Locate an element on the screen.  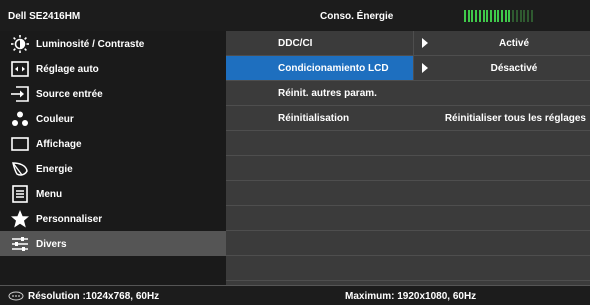
setting-row-reset-other: Réinit. autres param. is located at coordinates (408, 93).